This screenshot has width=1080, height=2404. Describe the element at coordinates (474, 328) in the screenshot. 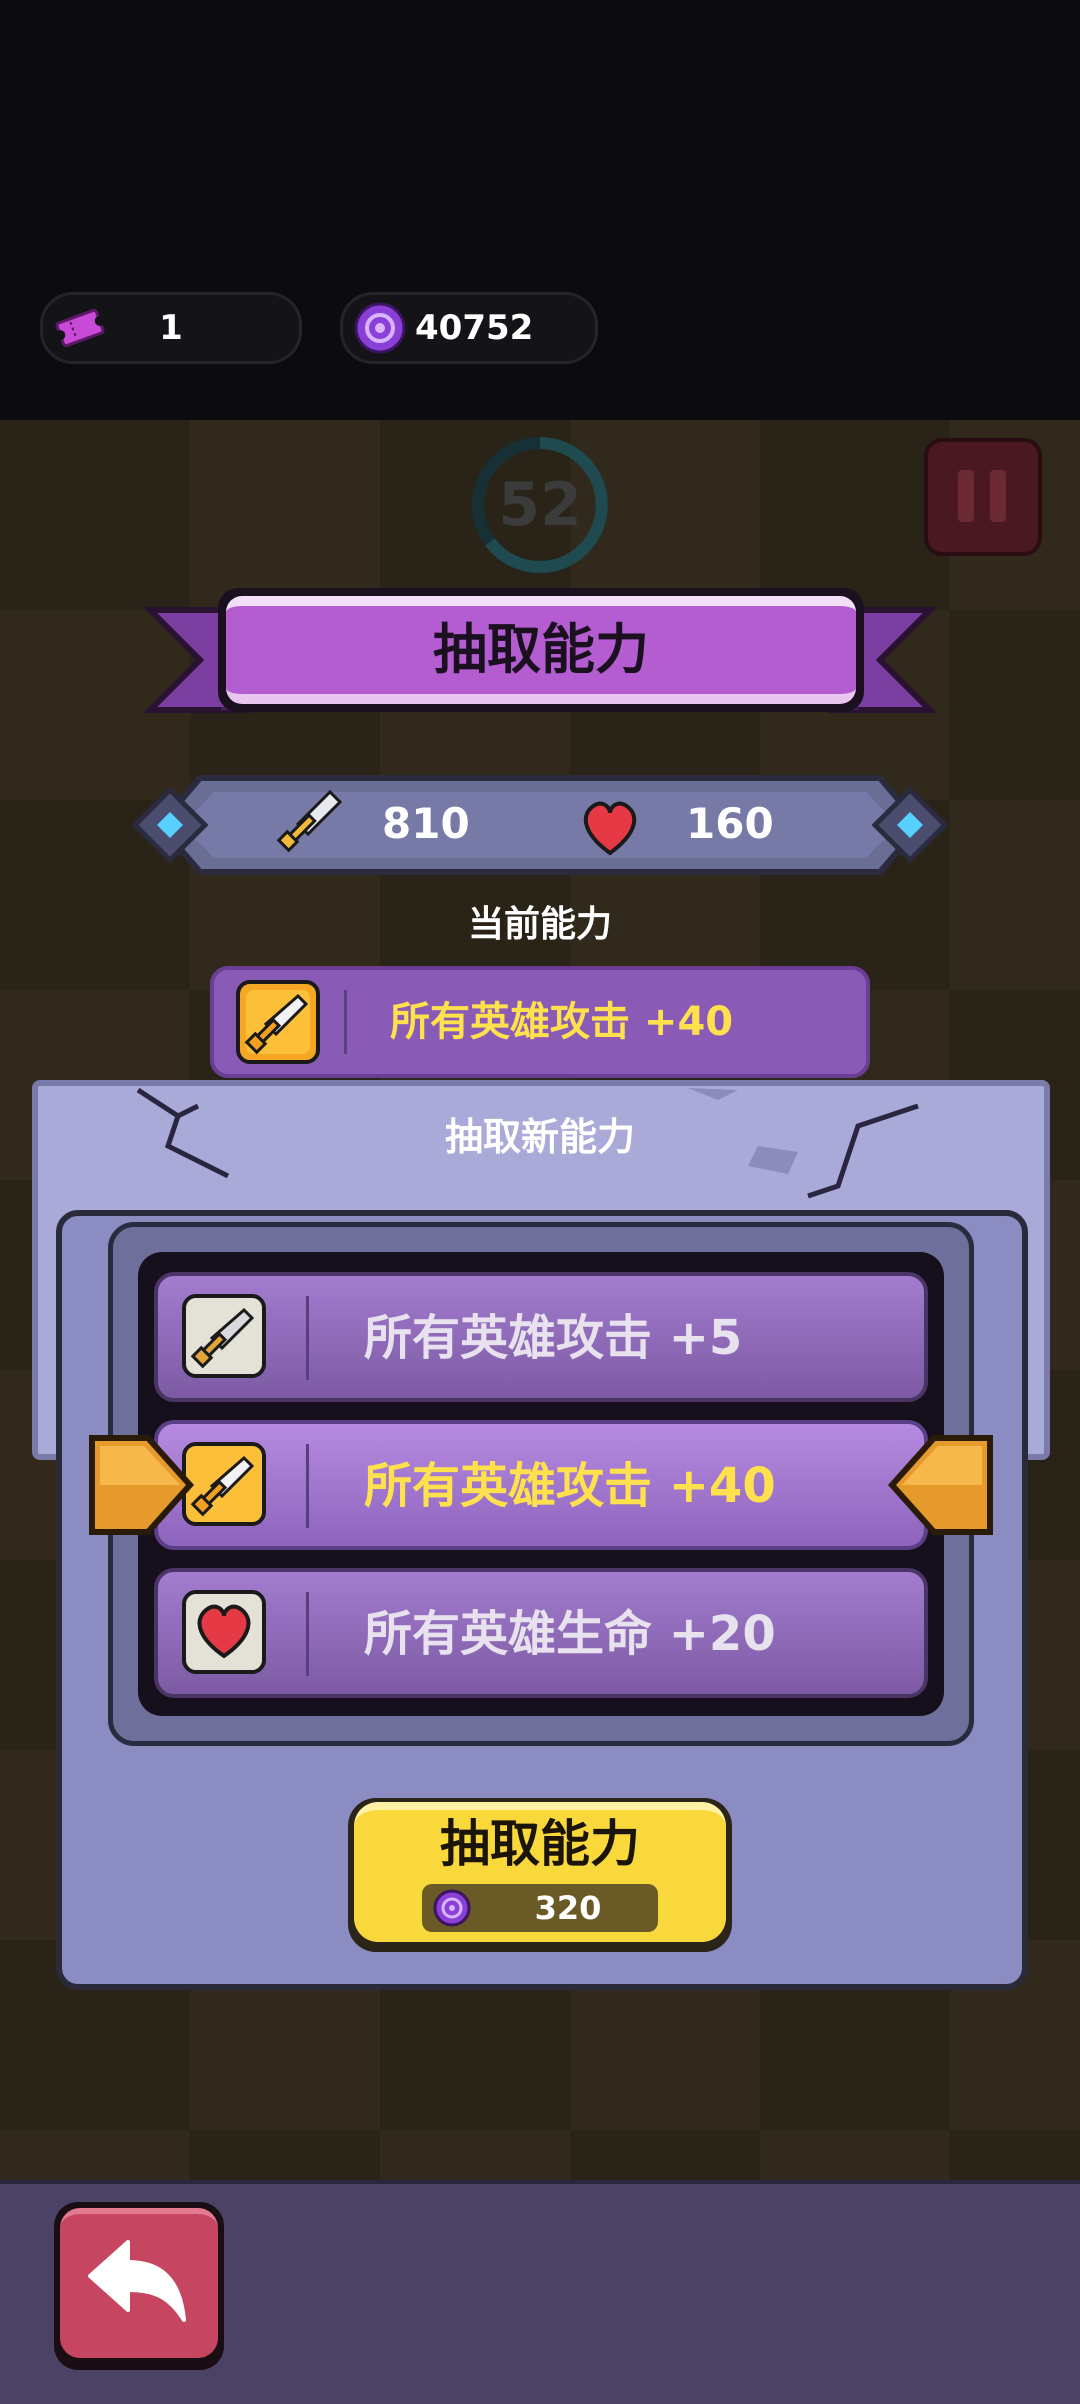

I see `orb-count: 40752` at that location.